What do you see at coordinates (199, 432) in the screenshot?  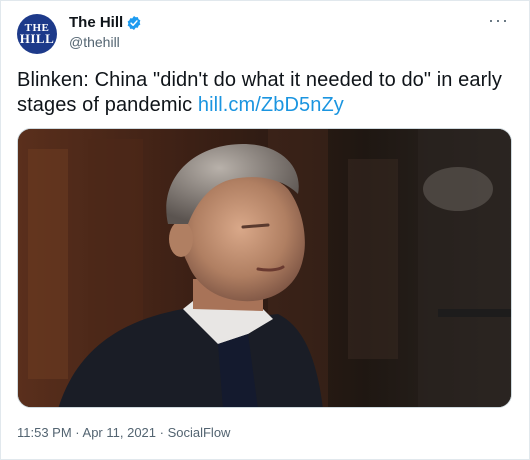 I see `tweet-source: SocialFlow` at bounding box center [199, 432].